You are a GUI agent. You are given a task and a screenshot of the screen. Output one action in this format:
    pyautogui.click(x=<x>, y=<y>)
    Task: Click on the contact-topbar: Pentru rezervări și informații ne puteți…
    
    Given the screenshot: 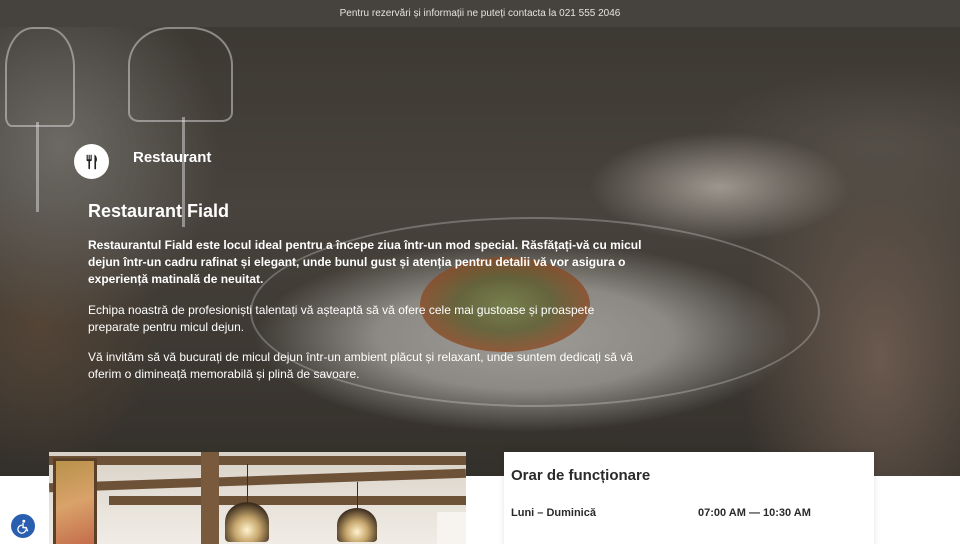 What is the action you would take?
    pyautogui.click(x=480, y=13)
    